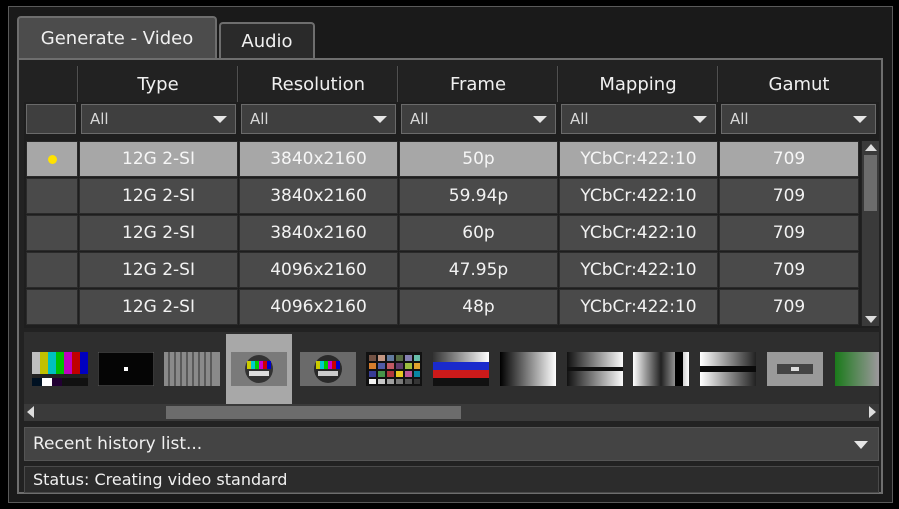  What do you see at coordinates (328, 369) in the screenshot?
I see `circle-test-chart-alt-icon` at bounding box center [328, 369].